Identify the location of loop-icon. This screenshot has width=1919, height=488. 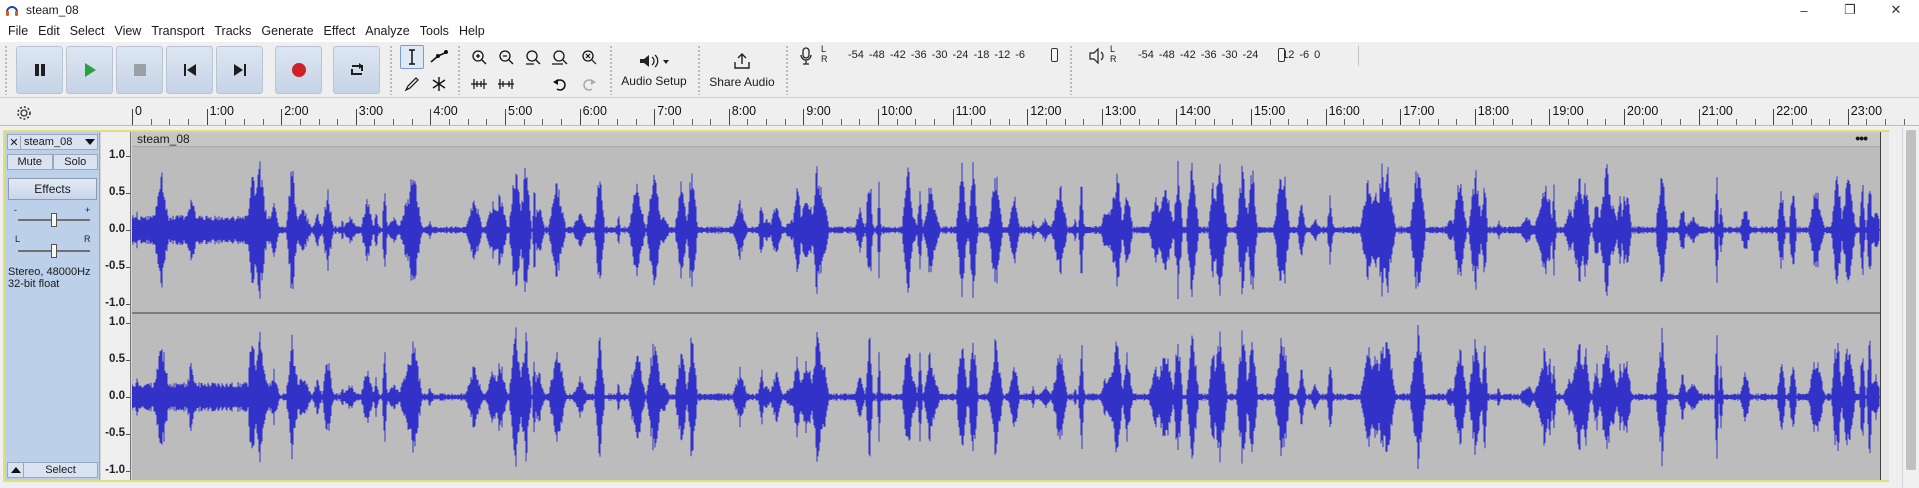
(356, 69).